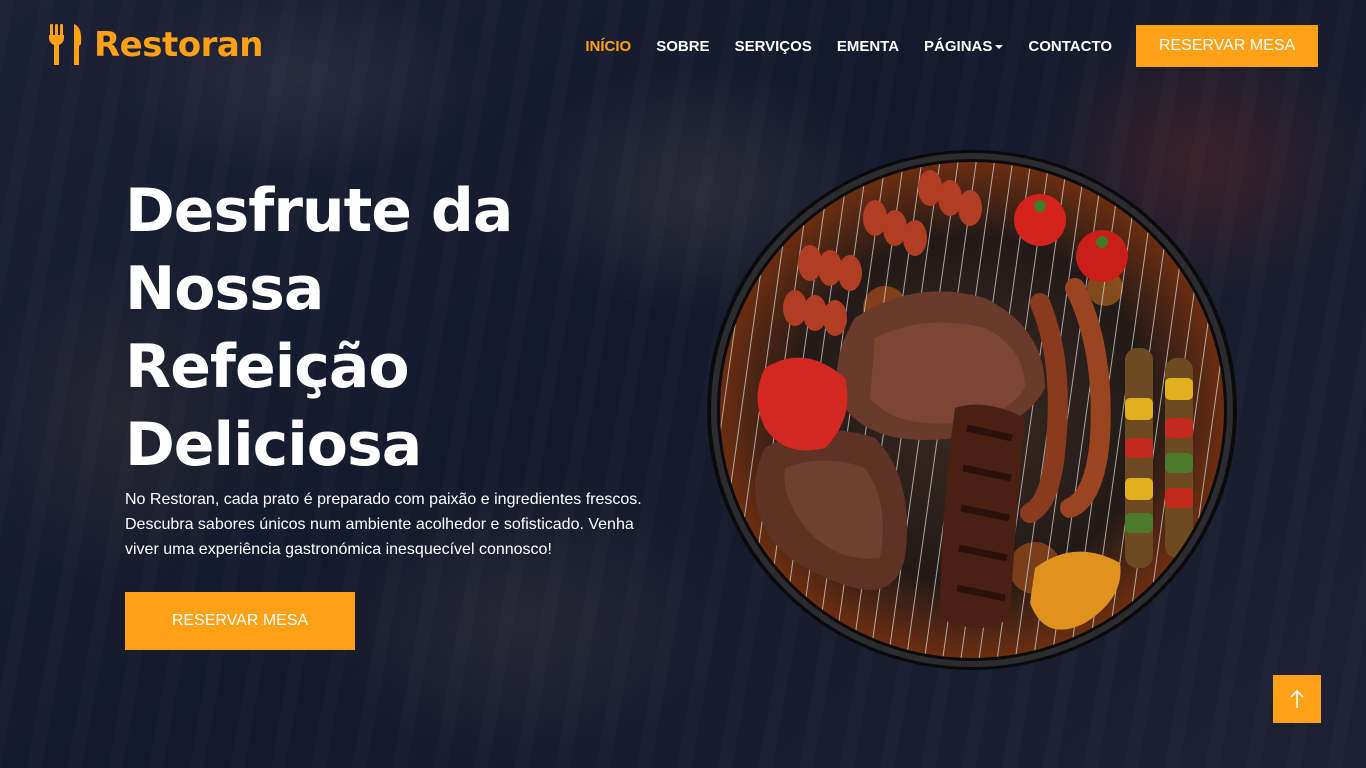  What do you see at coordinates (319, 211) in the screenshot?
I see `hero-title-line: Desfrute da` at bounding box center [319, 211].